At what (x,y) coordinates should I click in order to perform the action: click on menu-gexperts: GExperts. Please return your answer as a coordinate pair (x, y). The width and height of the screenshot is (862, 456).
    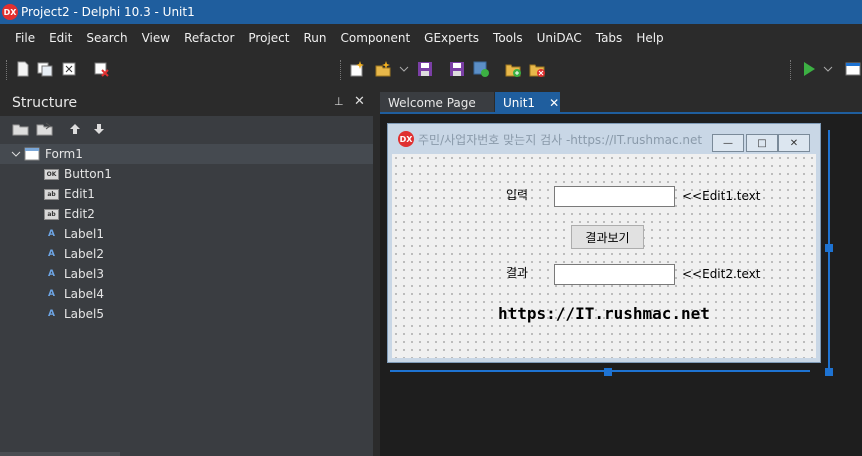
    Looking at the image, I should click on (451, 38).